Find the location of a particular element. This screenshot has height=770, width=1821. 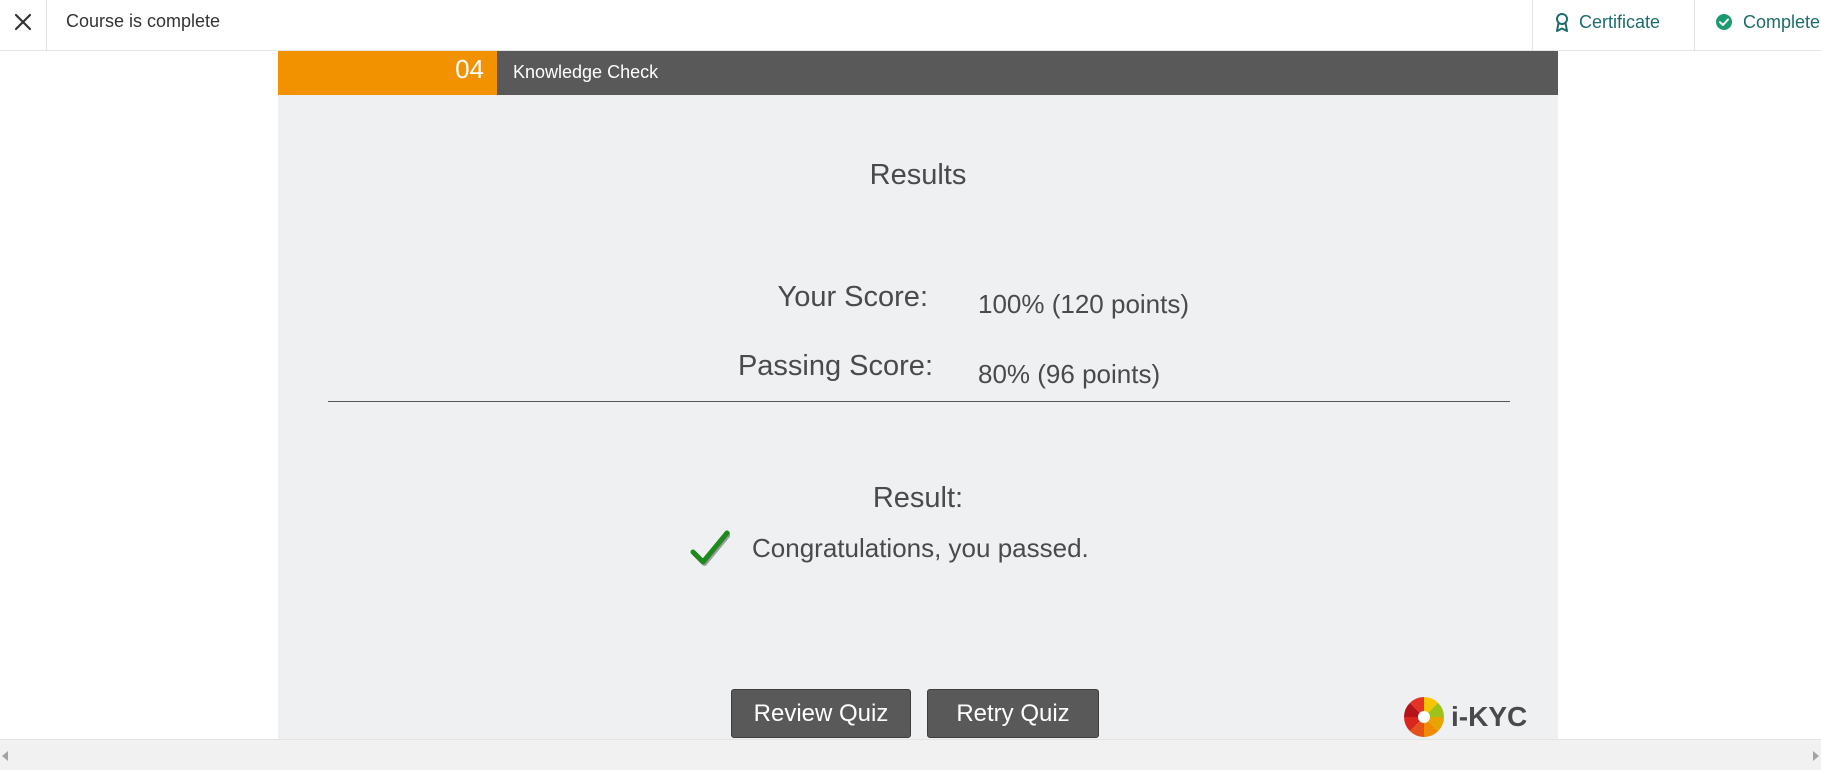

your-score-value: 100% (120 points) is located at coordinates (1084, 304).